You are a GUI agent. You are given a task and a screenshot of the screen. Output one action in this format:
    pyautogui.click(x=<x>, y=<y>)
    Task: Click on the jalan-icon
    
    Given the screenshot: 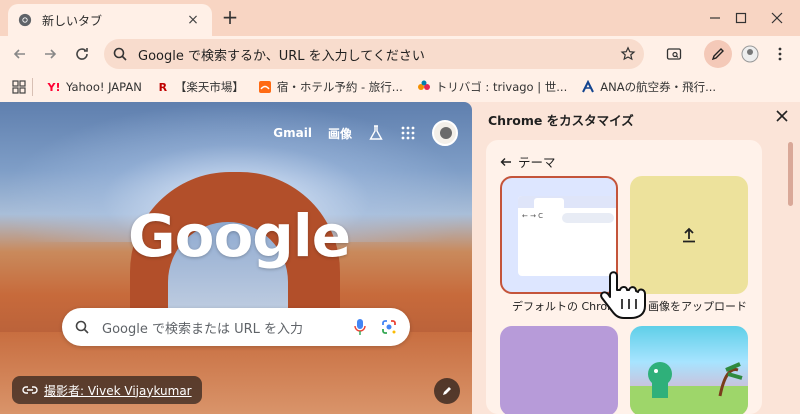 What is the action you would take?
    pyautogui.click(x=265, y=87)
    